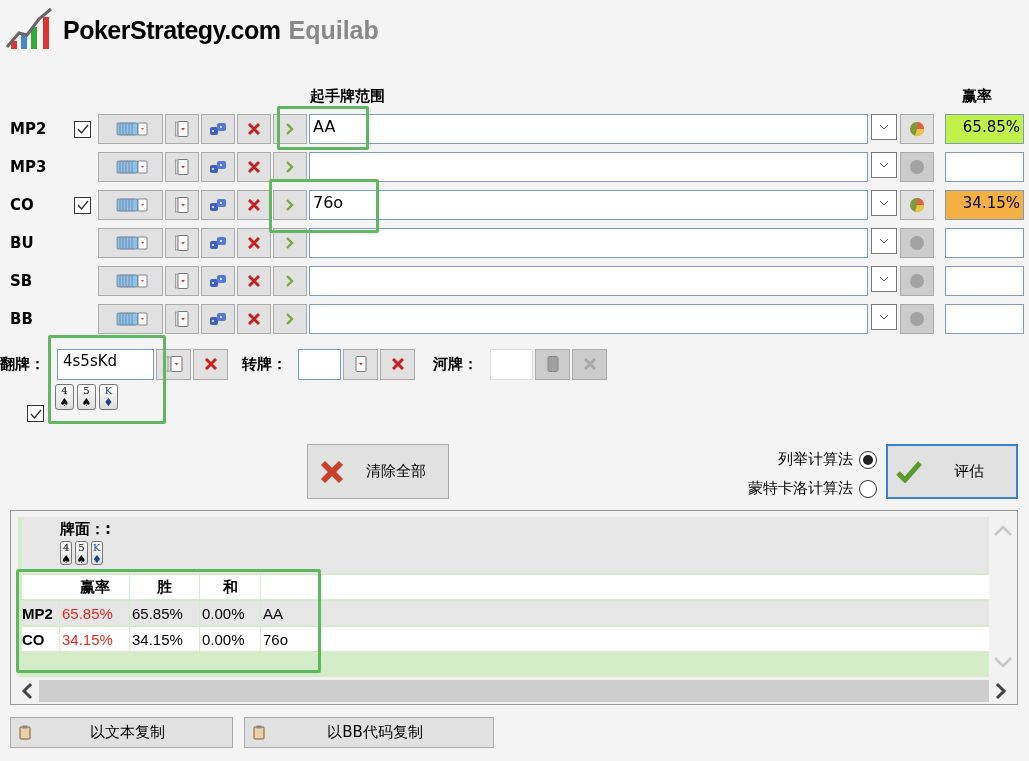  Describe the element at coordinates (23, 364) in the screenshot. I see `flop-label: 翻牌：` at that location.